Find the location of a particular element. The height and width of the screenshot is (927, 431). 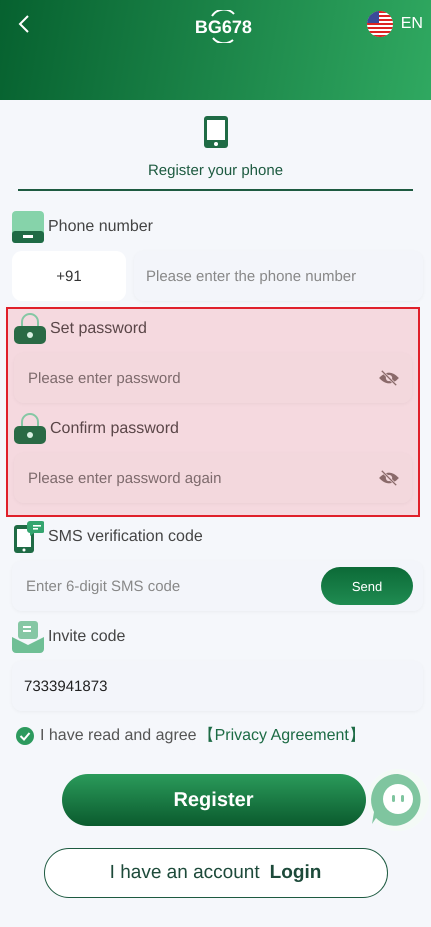

back-icon is located at coordinates (24, 24).